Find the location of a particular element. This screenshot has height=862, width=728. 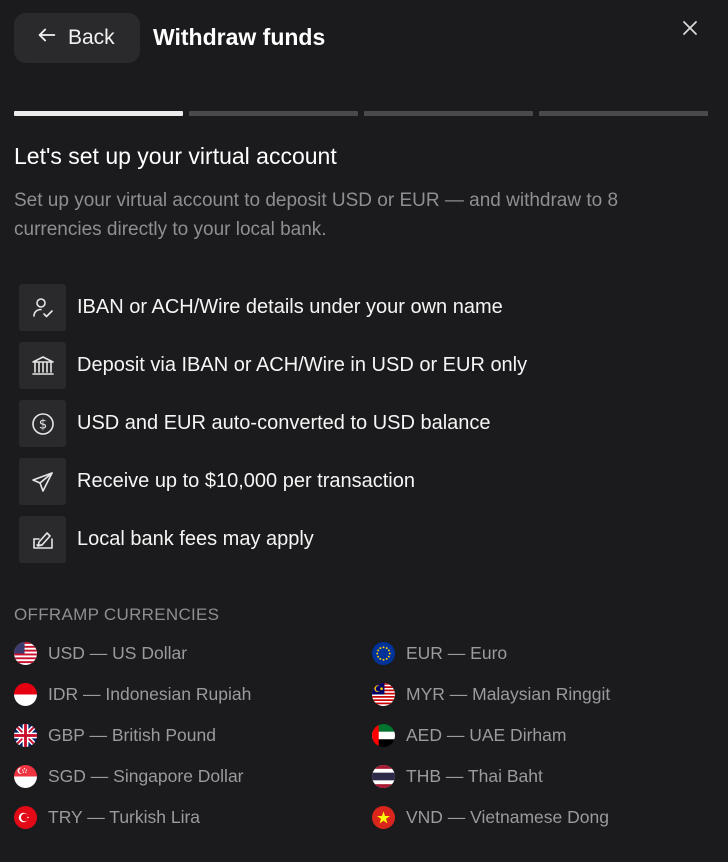

sg-flag-icon is located at coordinates (25, 776).